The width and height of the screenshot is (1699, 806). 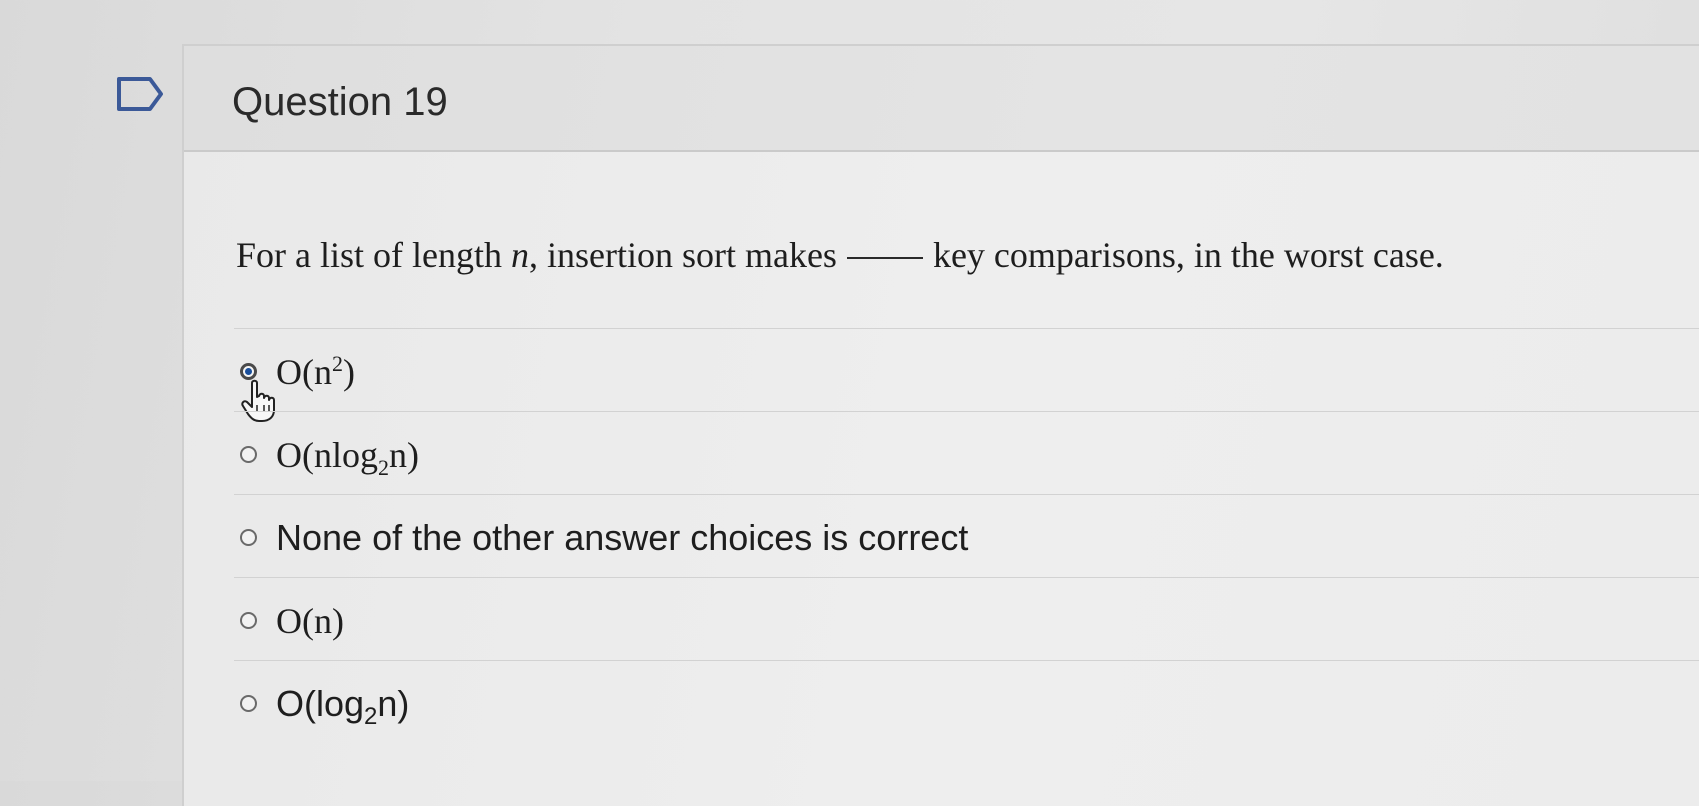 I want to click on answer-label-5-base: O(log, so click(x=320, y=703).